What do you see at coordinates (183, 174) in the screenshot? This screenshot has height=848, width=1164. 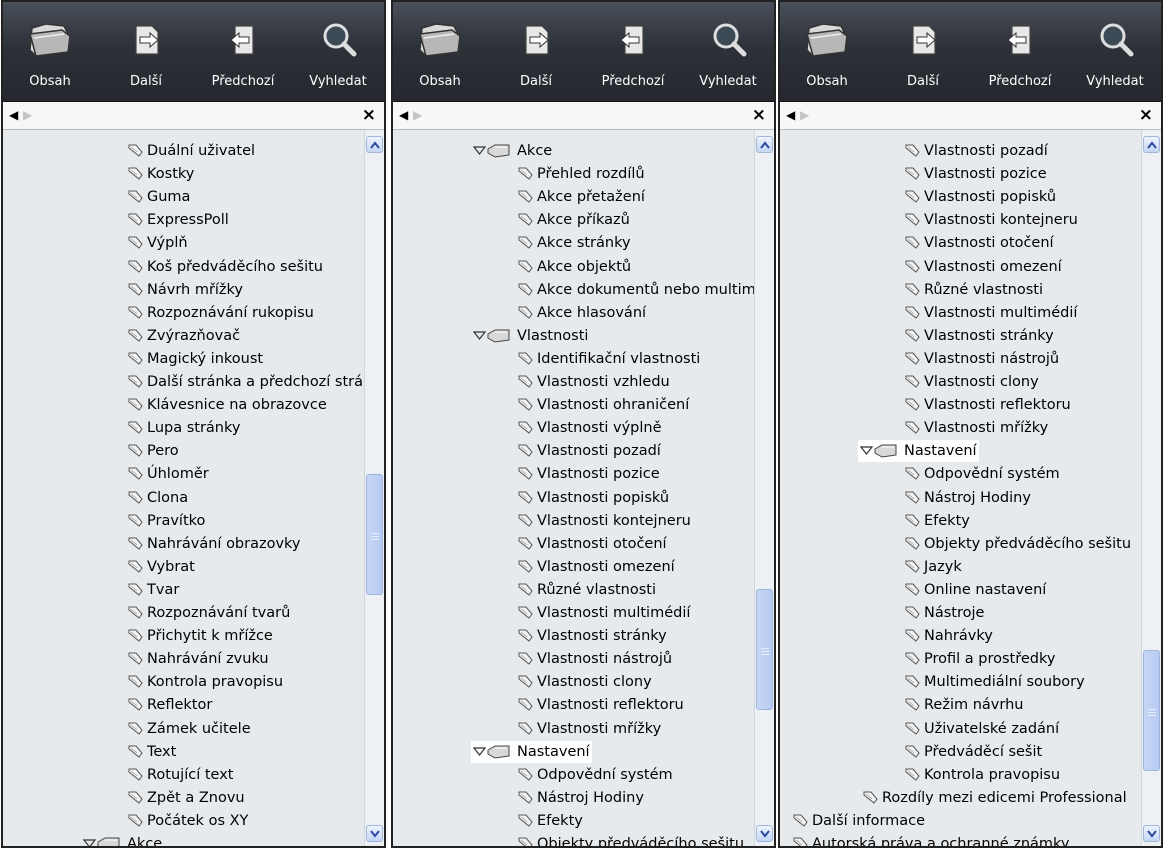 I see `tree-topic-item: Kostky` at bounding box center [183, 174].